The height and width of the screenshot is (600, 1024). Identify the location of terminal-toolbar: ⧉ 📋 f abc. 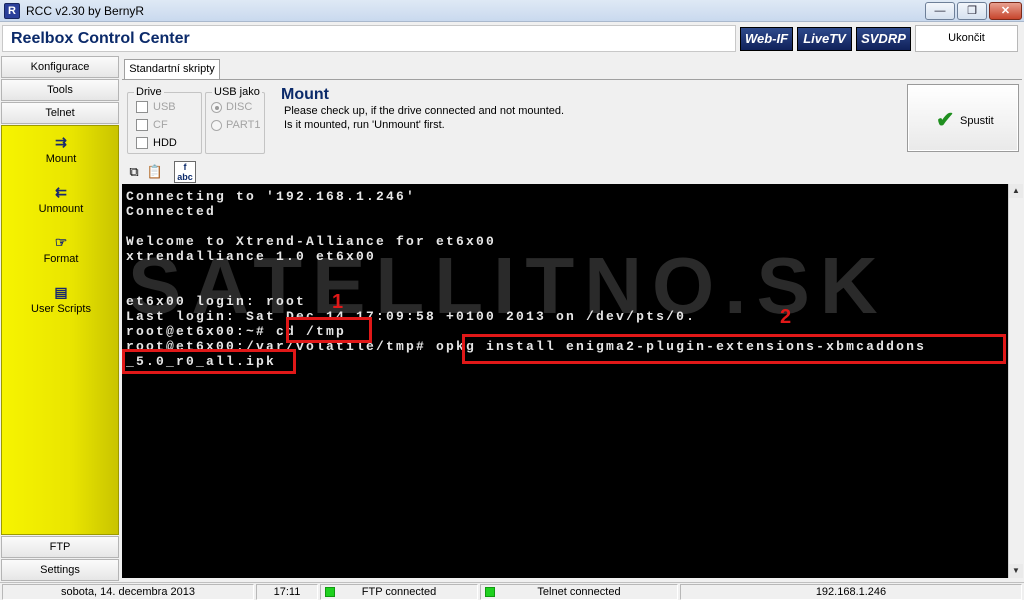
(572, 172).